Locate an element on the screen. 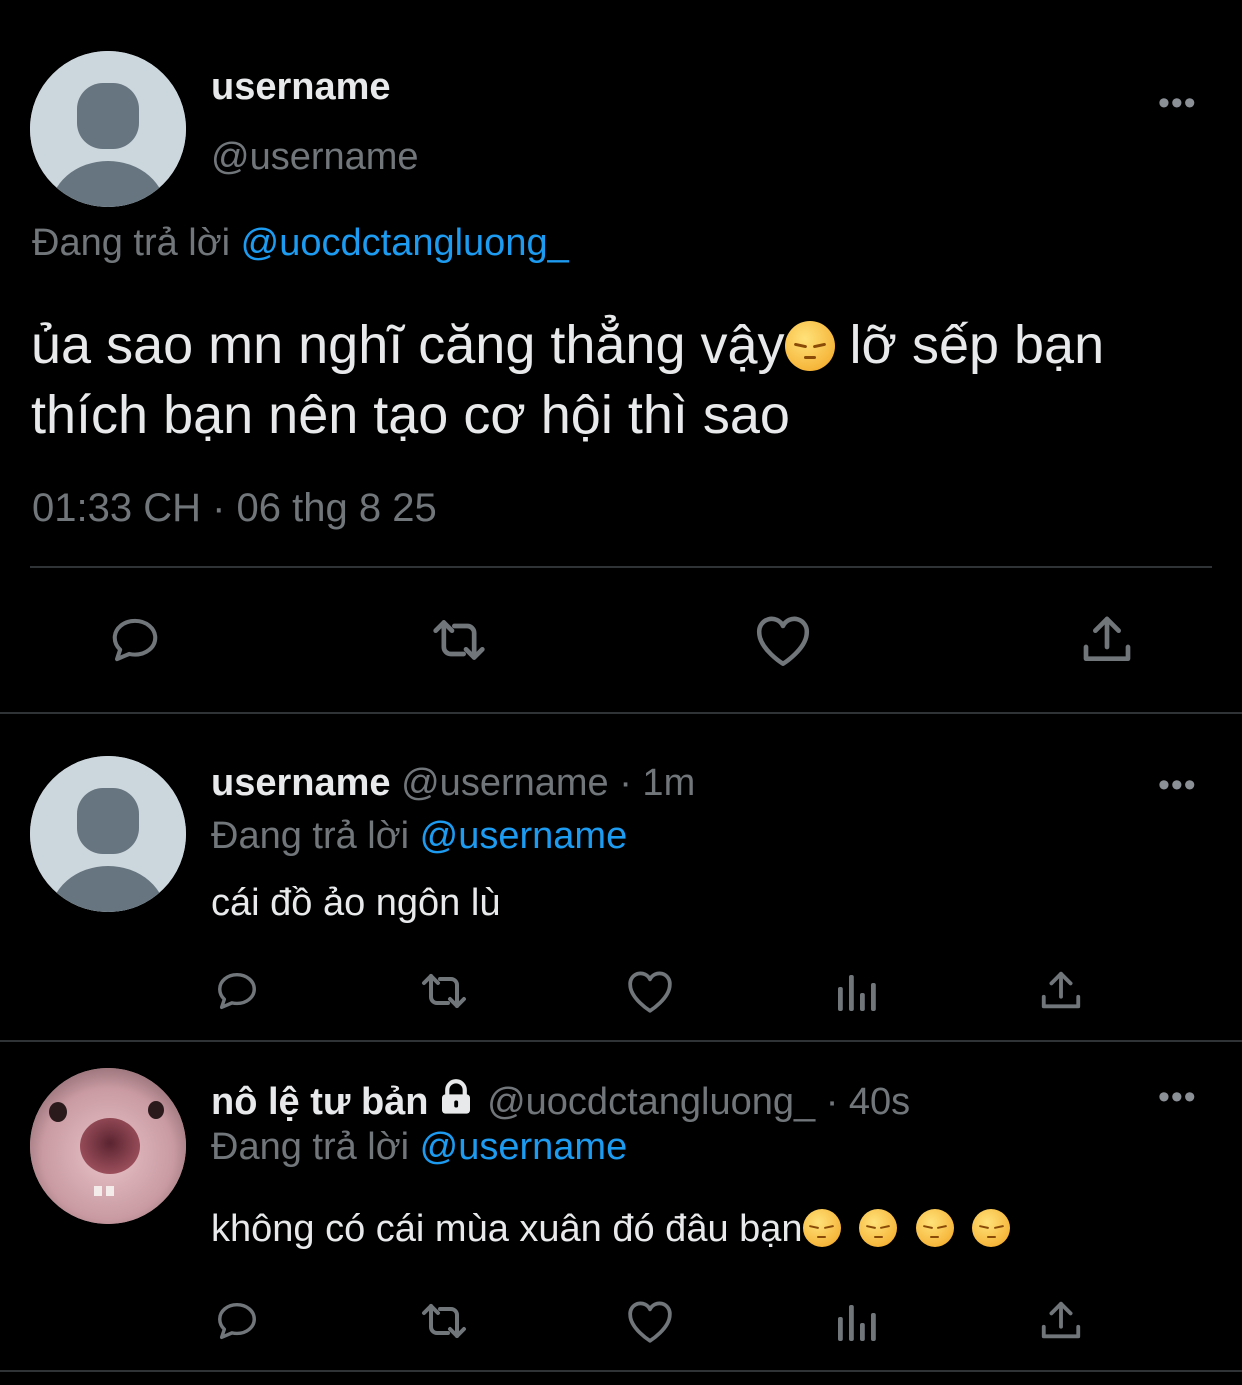 The image size is (1242, 1385). lock-icon is located at coordinates (456, 1102).